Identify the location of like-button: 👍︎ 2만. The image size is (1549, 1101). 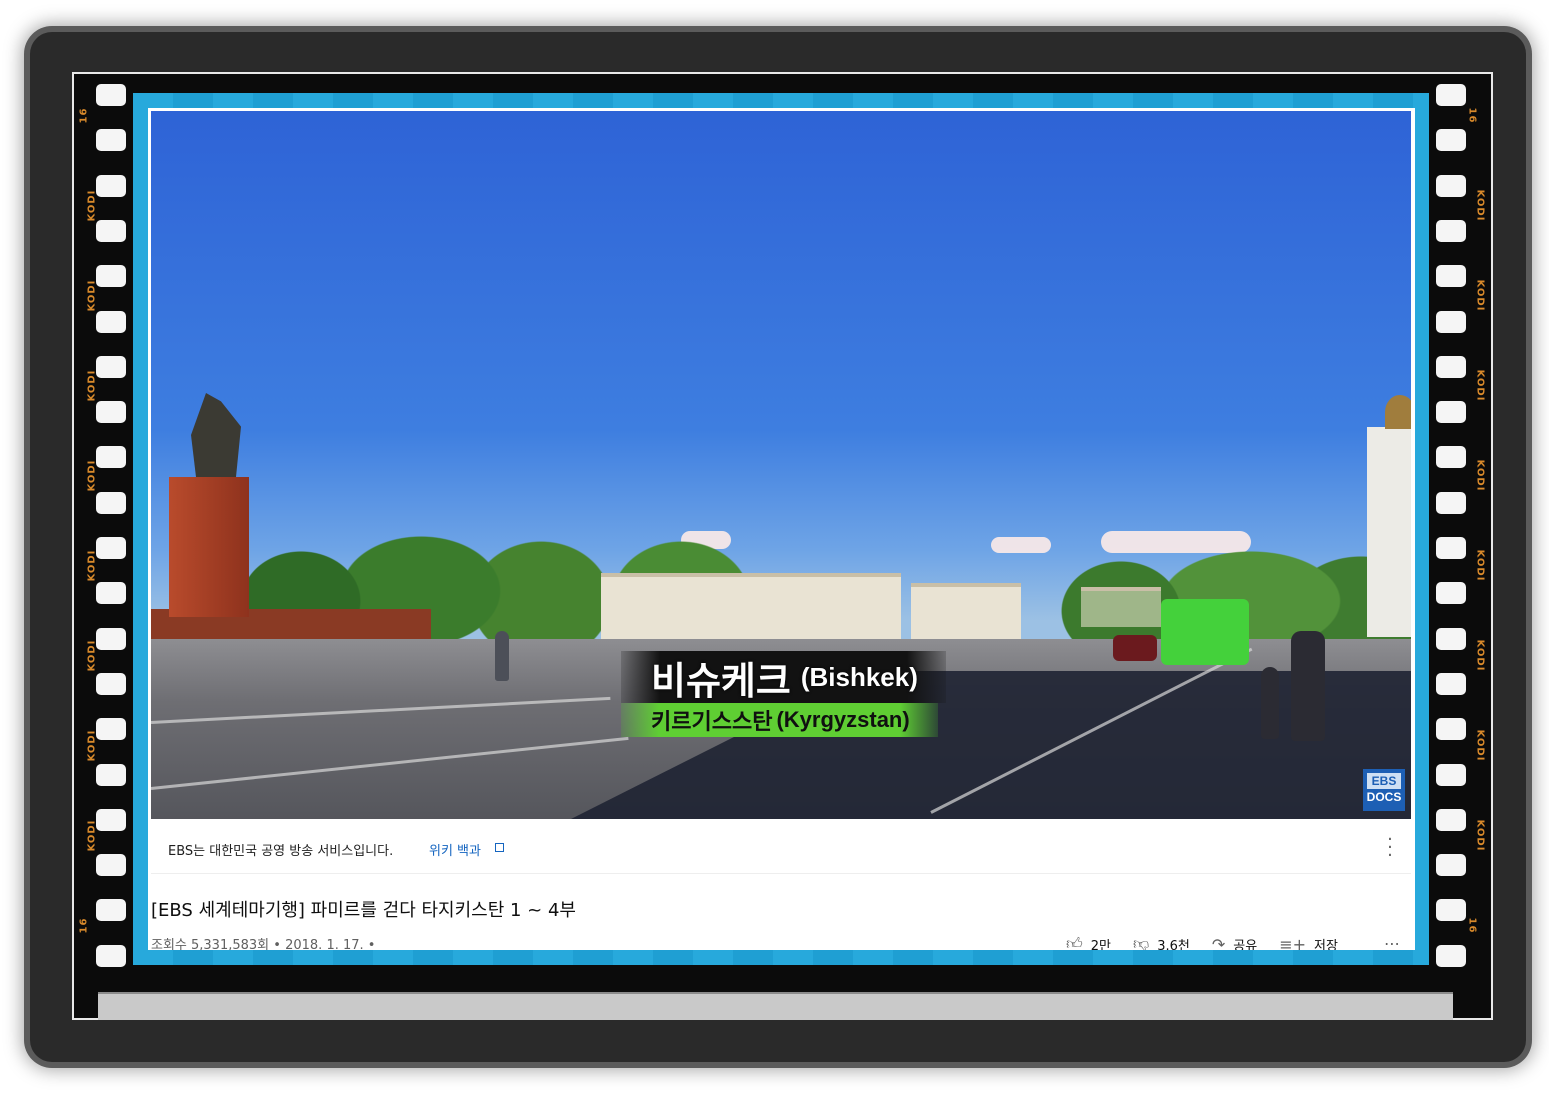
(1088, 942).